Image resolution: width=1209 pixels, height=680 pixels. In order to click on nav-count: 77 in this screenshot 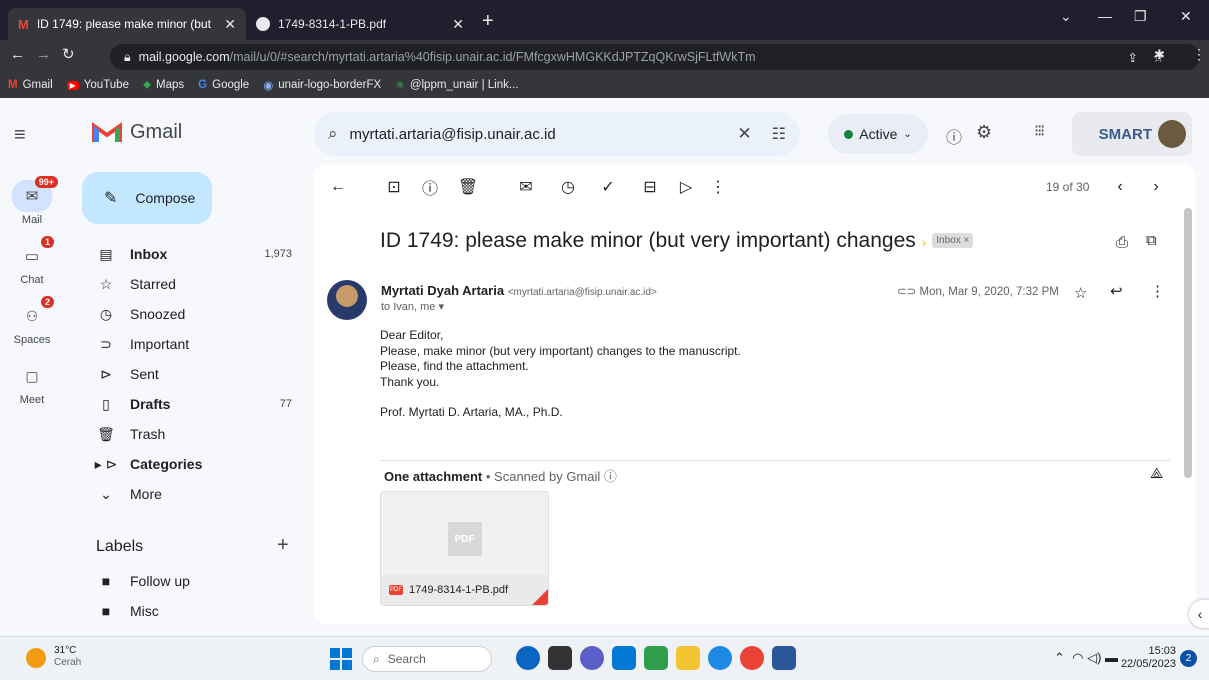, I will do `click(285, 404)`.